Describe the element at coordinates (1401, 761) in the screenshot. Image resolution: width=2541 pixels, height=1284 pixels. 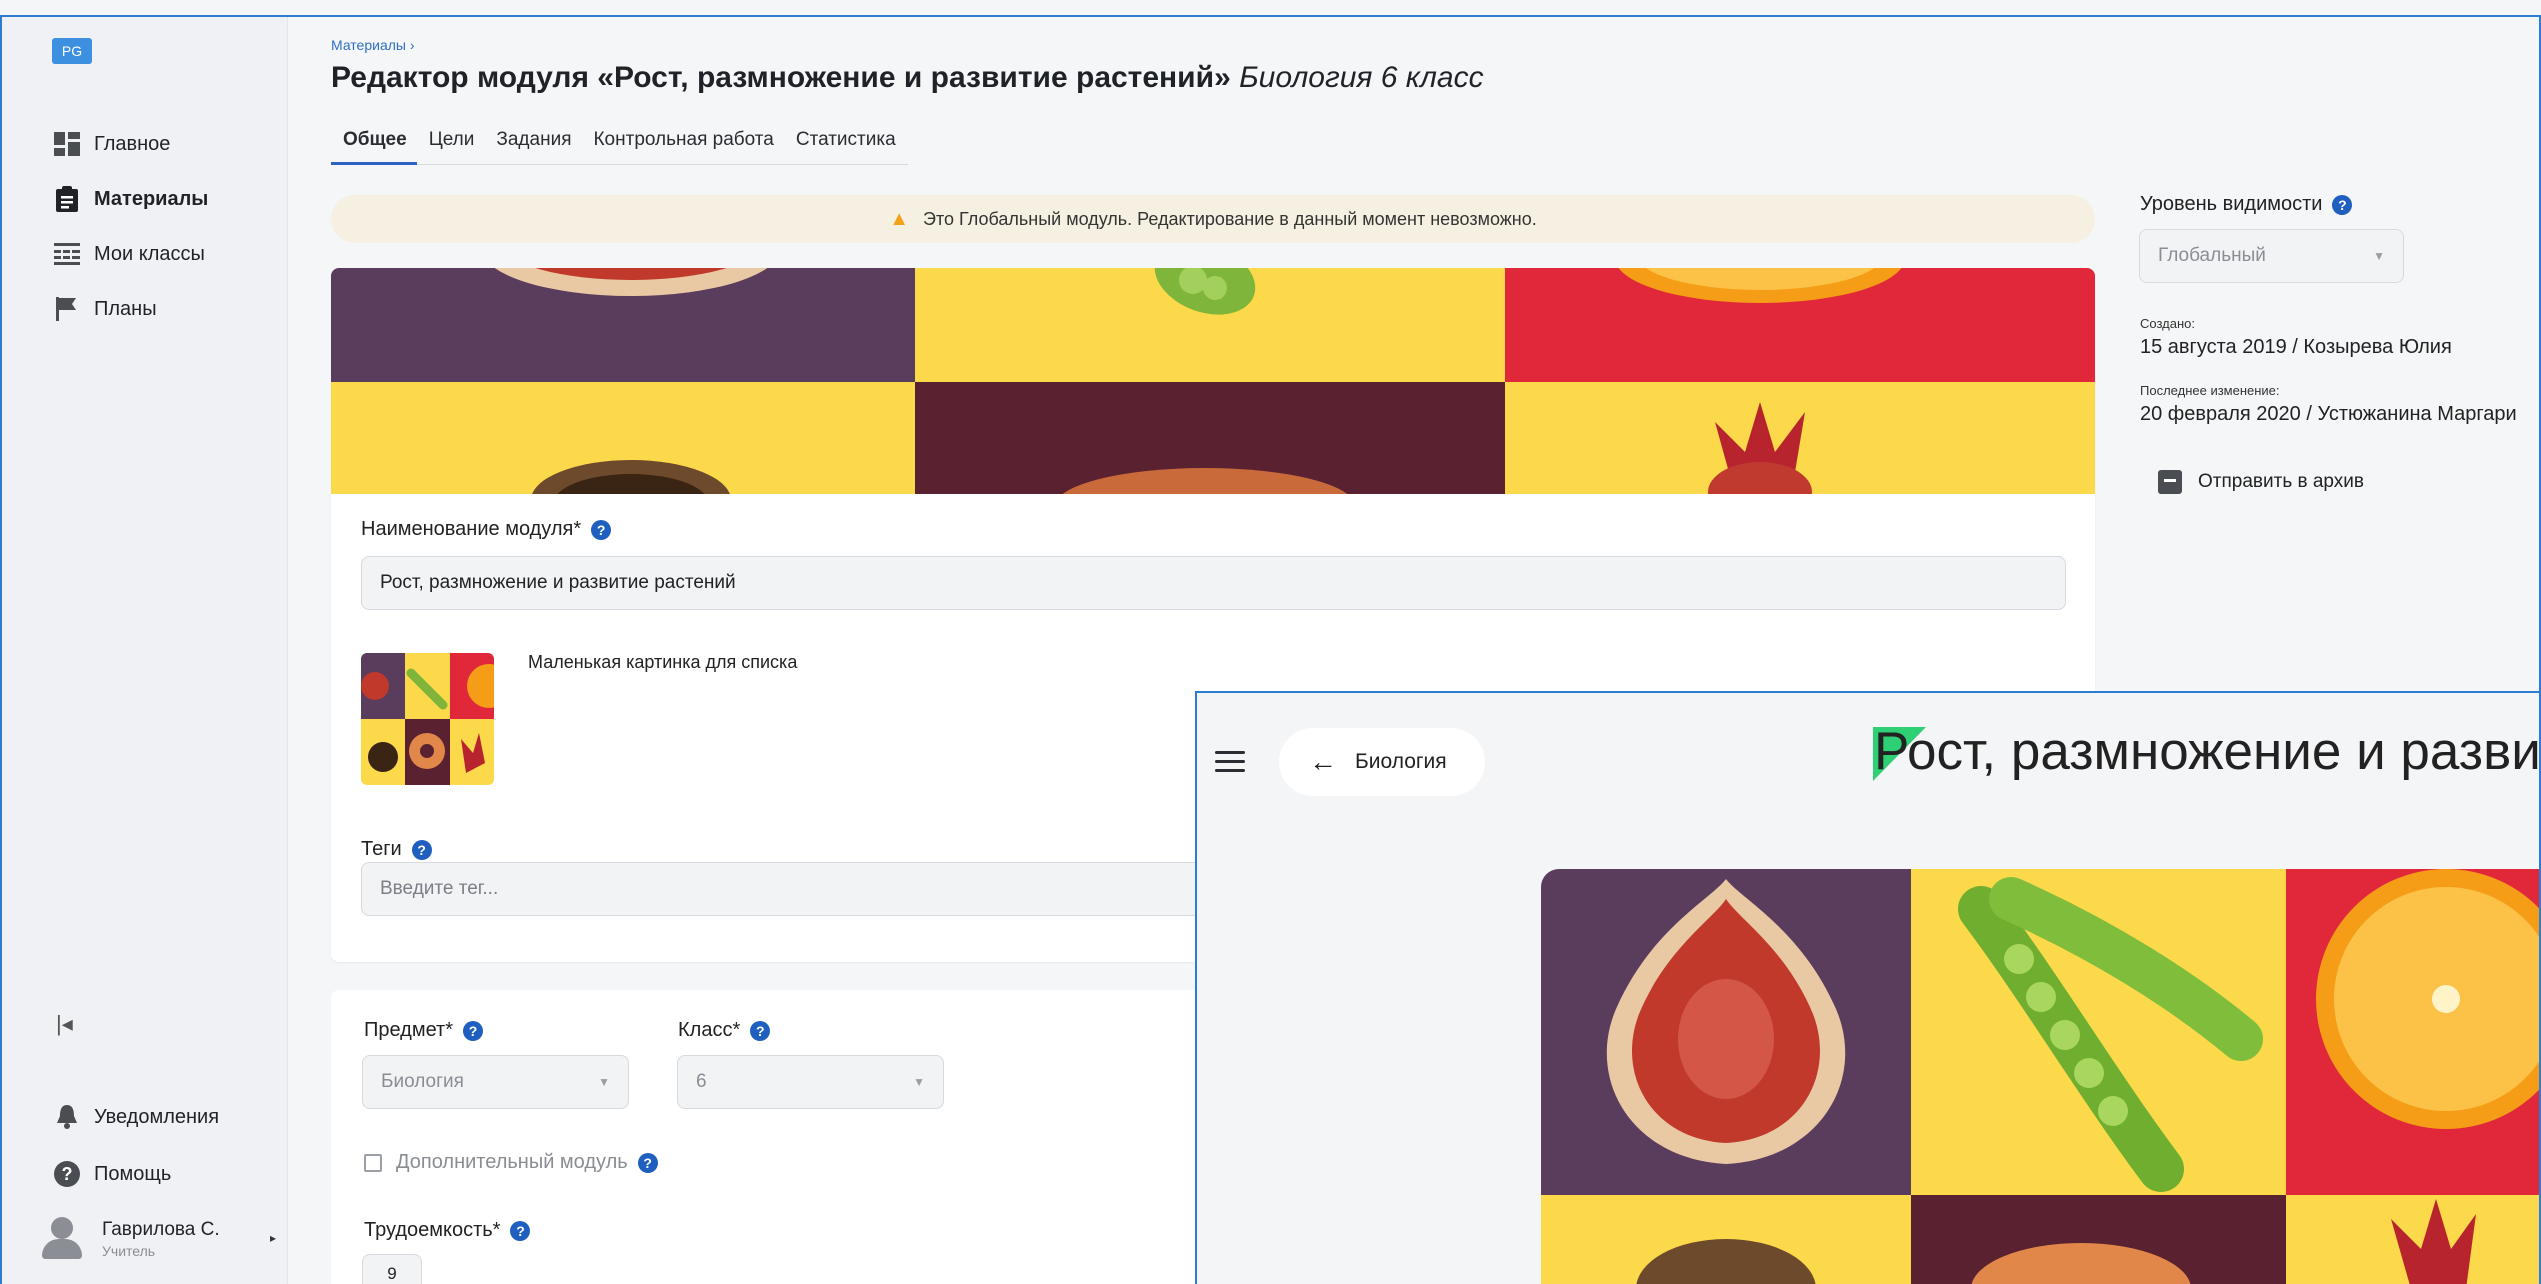
I see `back-button-label: Биология` at that location.